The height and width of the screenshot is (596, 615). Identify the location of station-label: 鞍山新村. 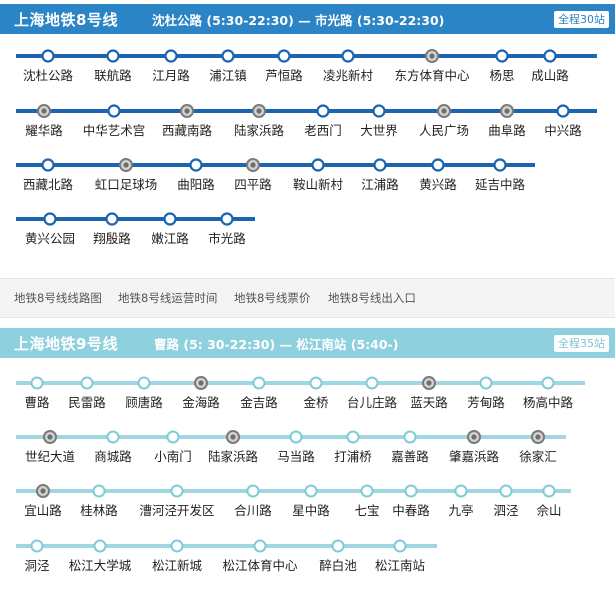
(318, 184).